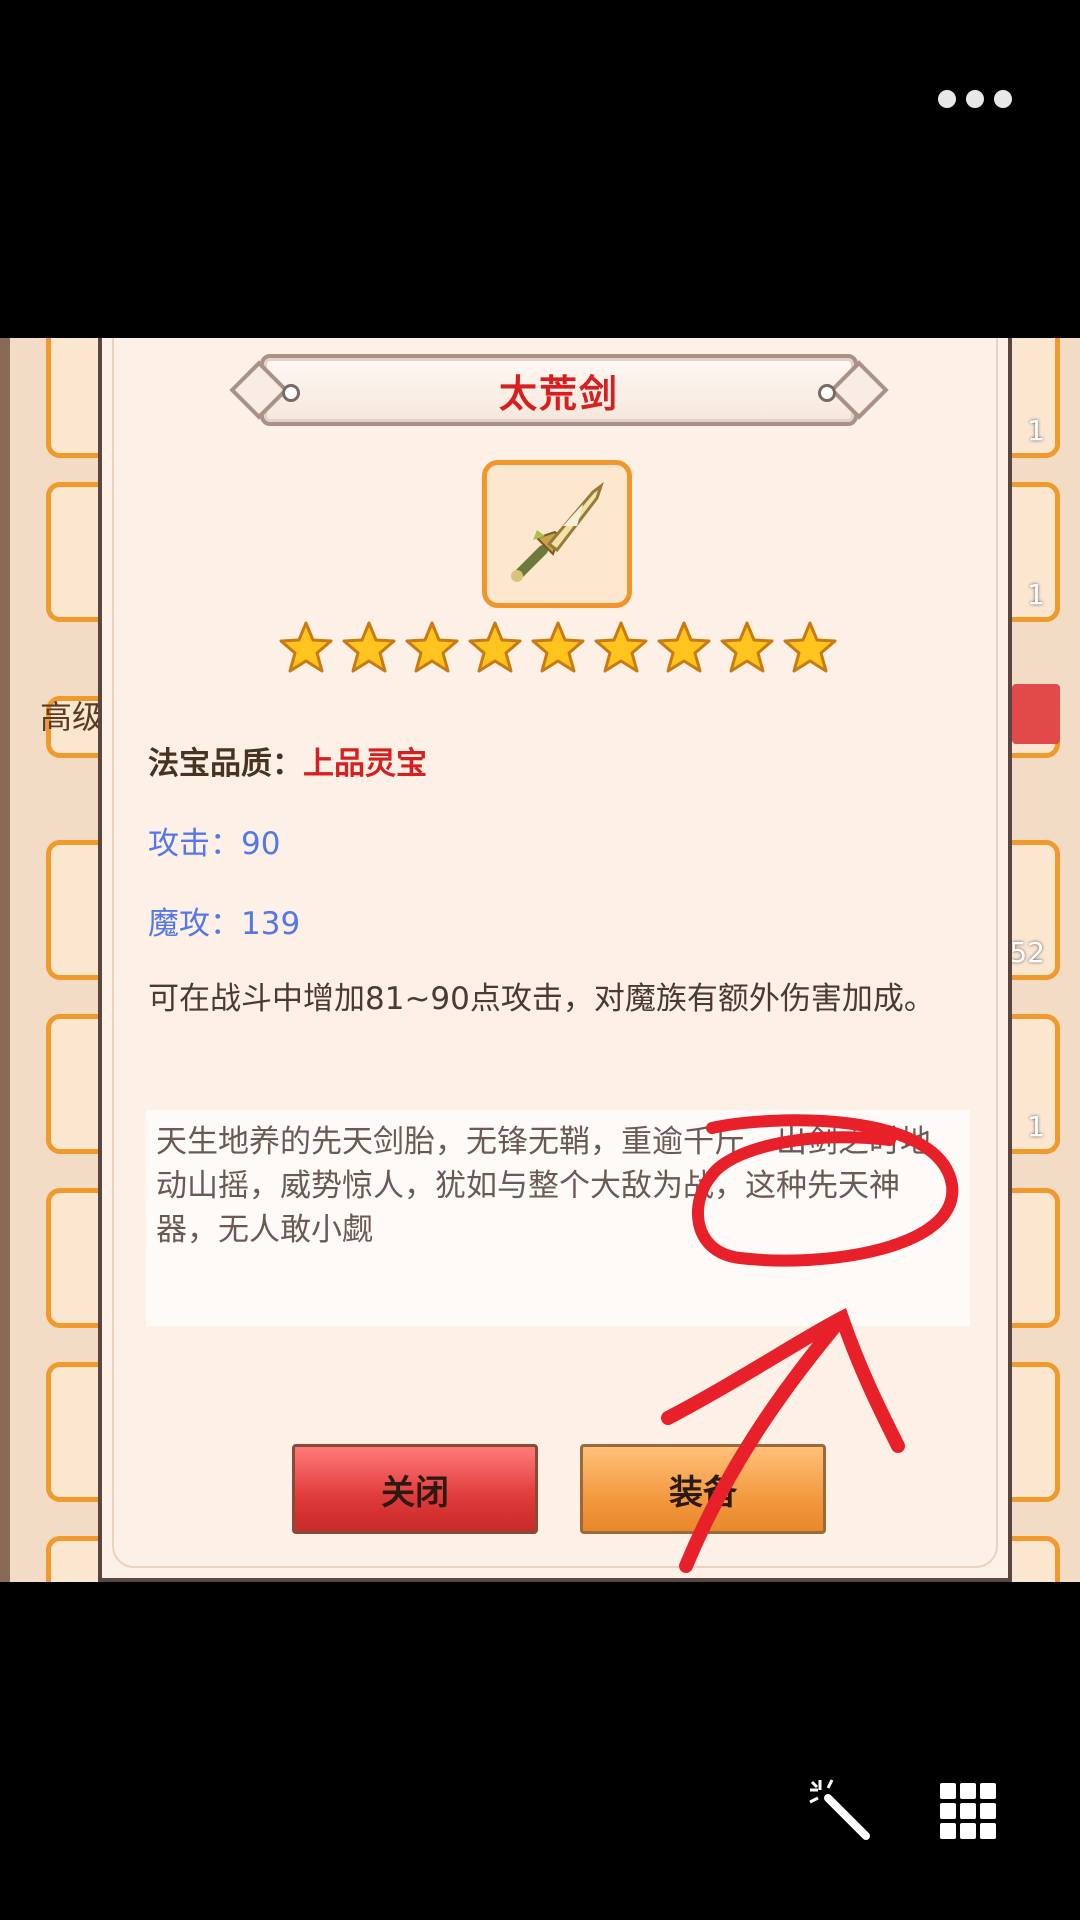 The width and height of the screenshot is (1080, 1920). I want to click on close-button: 关闭, so click(415, 1489).